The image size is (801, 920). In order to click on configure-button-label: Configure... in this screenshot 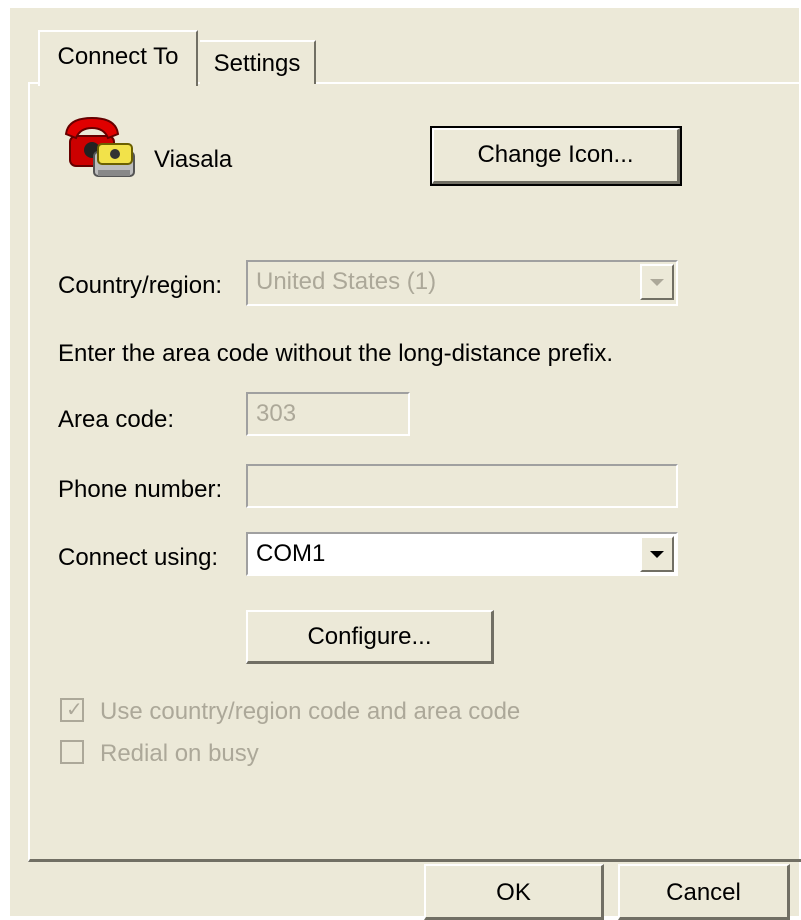, I will do `click(369, 636)`.